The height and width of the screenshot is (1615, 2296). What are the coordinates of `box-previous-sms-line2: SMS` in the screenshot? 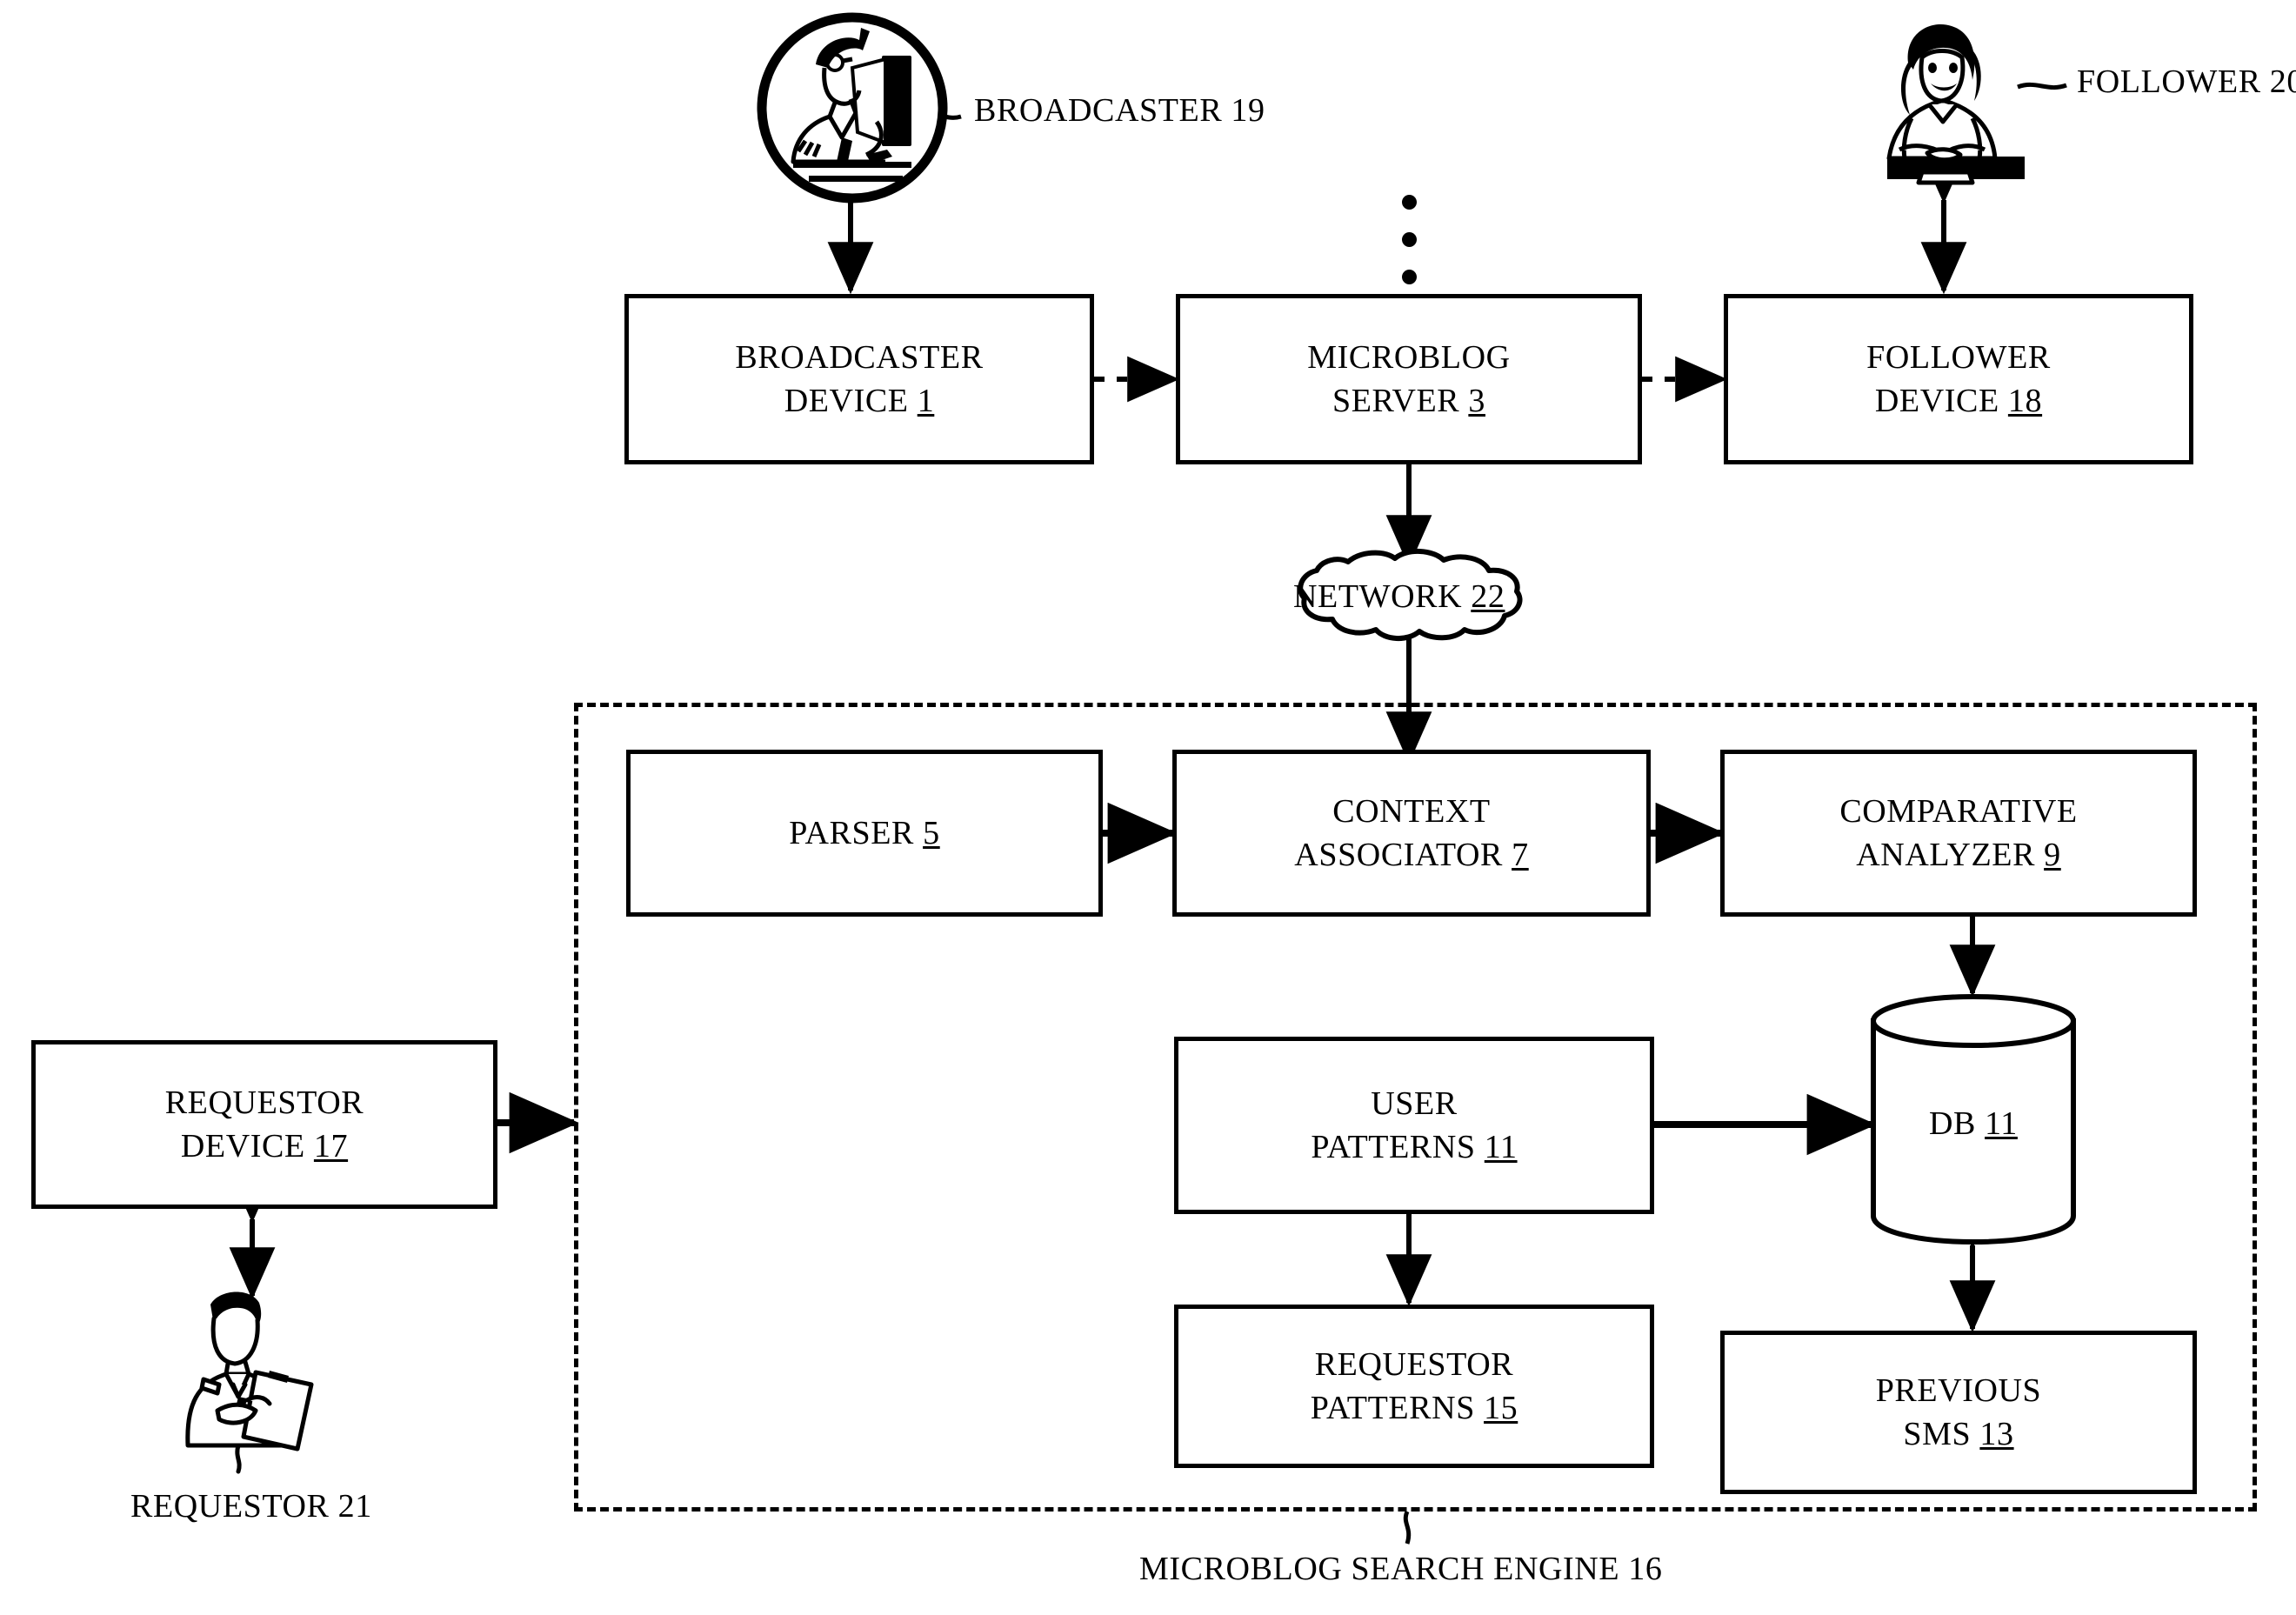 It's located at (1941, 1434).